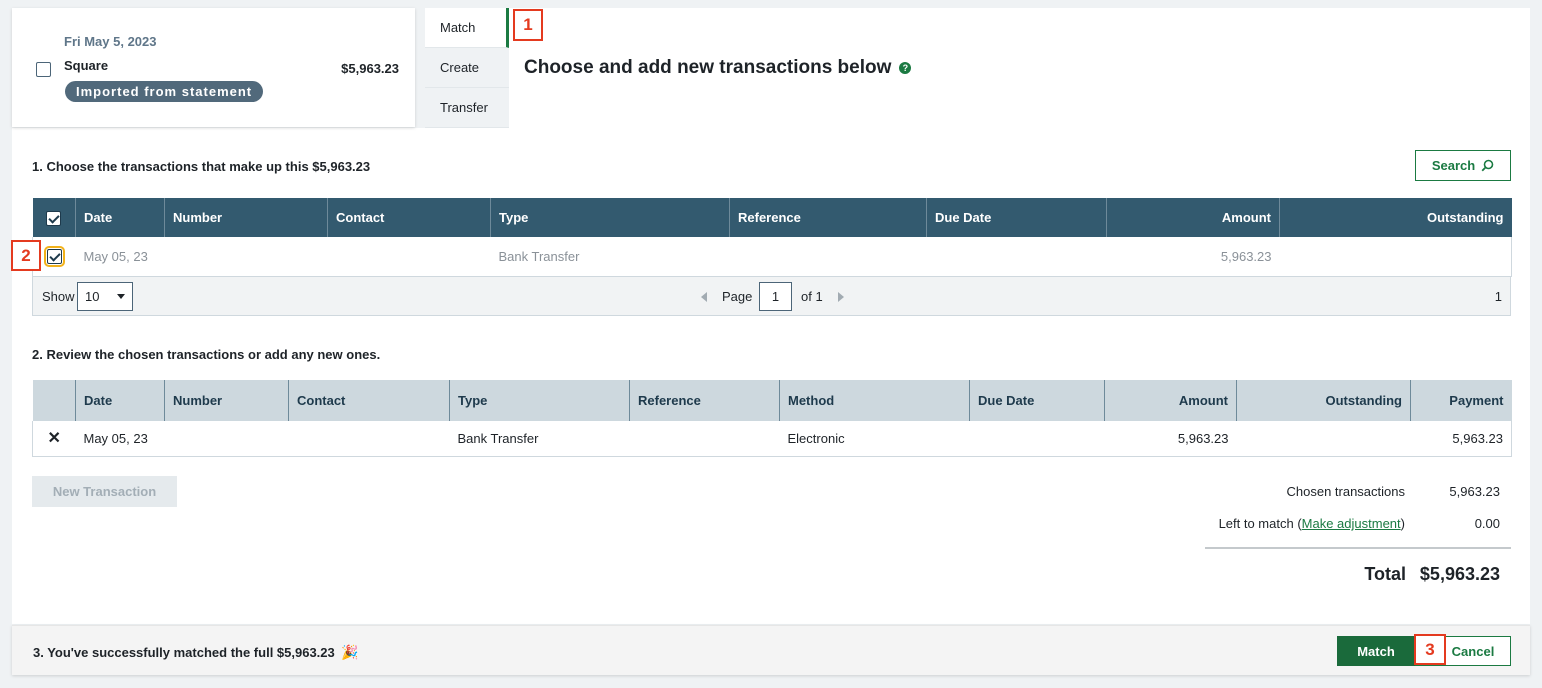 The width and height of the screenshot is (1542, 688). Describe the element at coordinates (86, 65) in the screenshot. I see `statement-payee: Square` at that location.